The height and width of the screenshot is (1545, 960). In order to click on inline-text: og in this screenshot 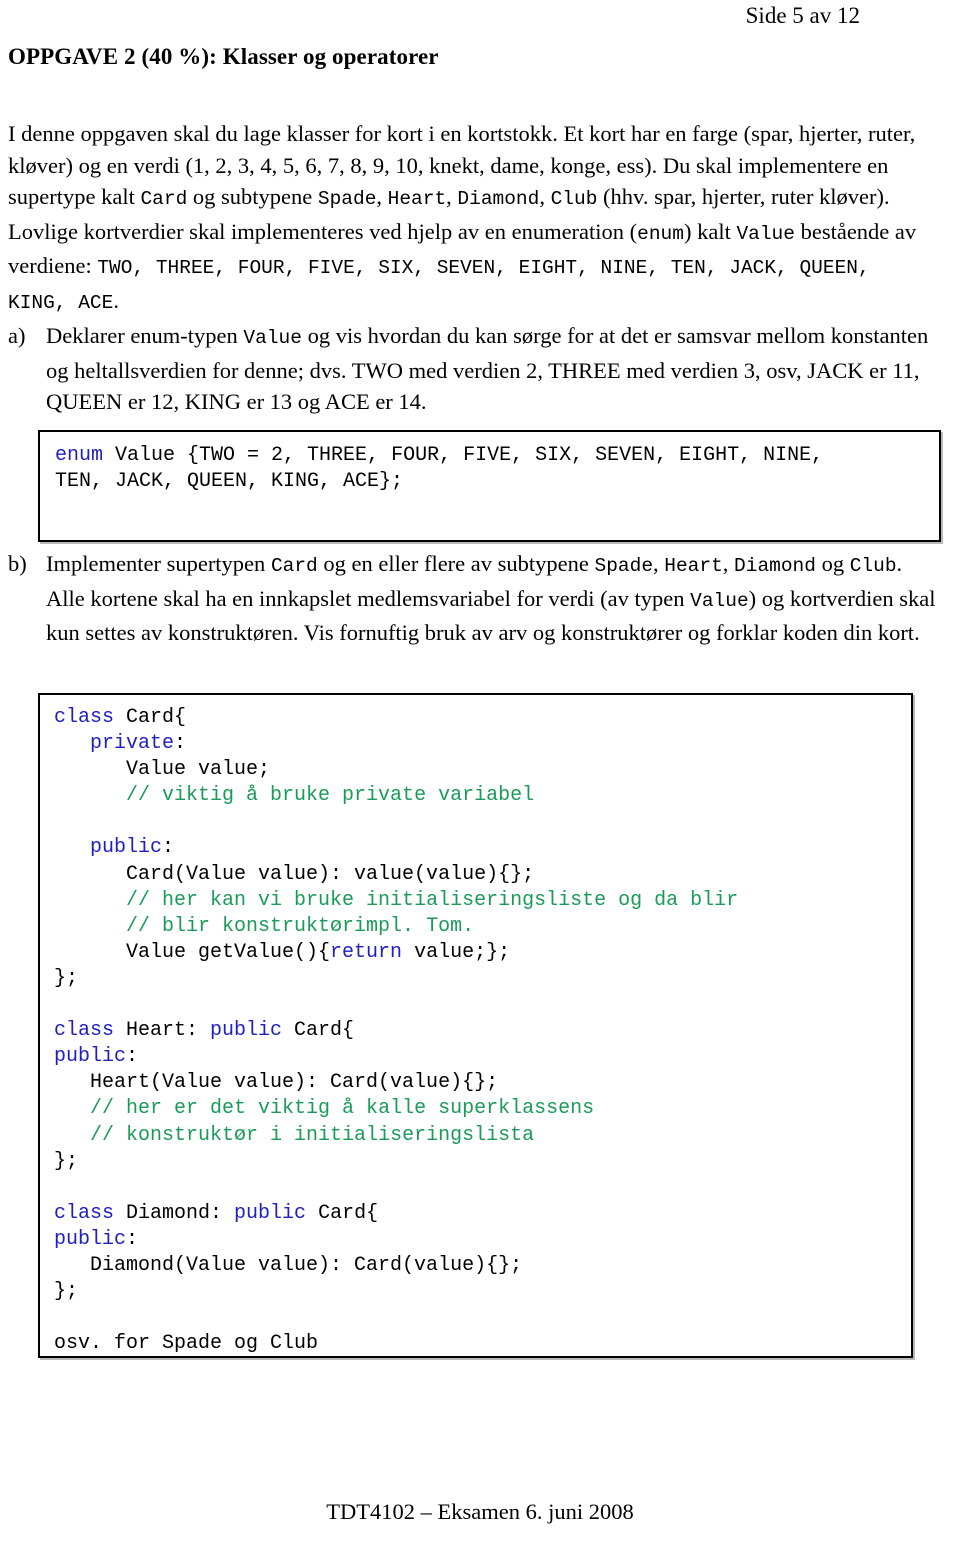, I will do `click(832, 563)`.